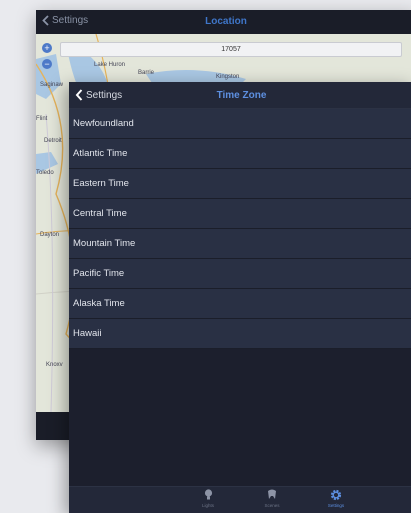 The image size is (411, 513). What do you see at coordinates (207, 505) in the screenshot?
I see `tab-label: Lights` at bounding box center [207, 505].